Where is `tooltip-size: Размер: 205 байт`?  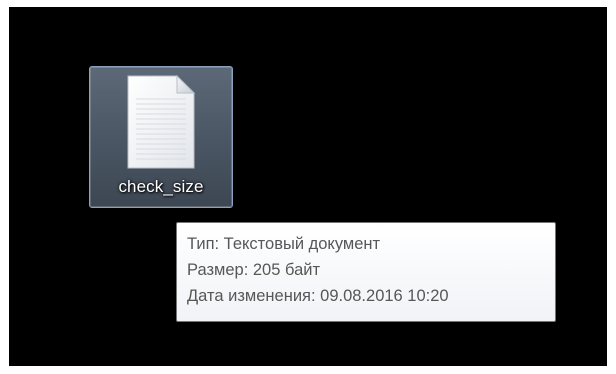 tooltip-size: Размер: 205 байт is located at coordinates (254, 270).